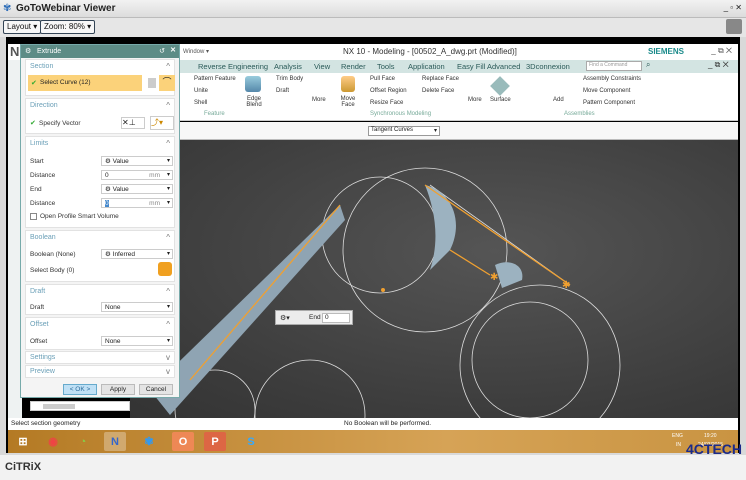 Image resolution: width=746 pixels, height=480 pixels. What do you see at coordinates (137, 175) in the screenshot?
I see `start-distance-input: 0 mm` at bounding box center [137, 175].